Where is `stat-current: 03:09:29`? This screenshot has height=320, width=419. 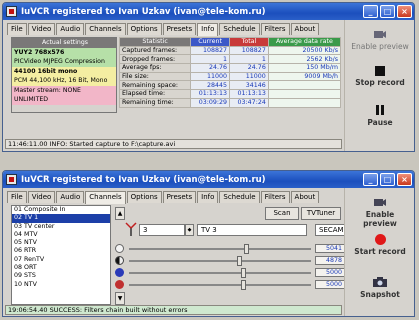
stat-current: 03:09:29 is located at coordinates (210, 102).